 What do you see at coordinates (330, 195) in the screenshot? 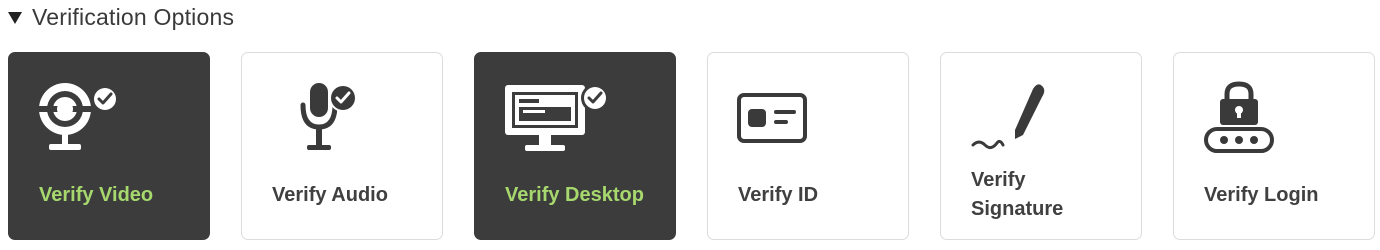
I see `option-label: Verify Audio` at bounding box center [330, 195].